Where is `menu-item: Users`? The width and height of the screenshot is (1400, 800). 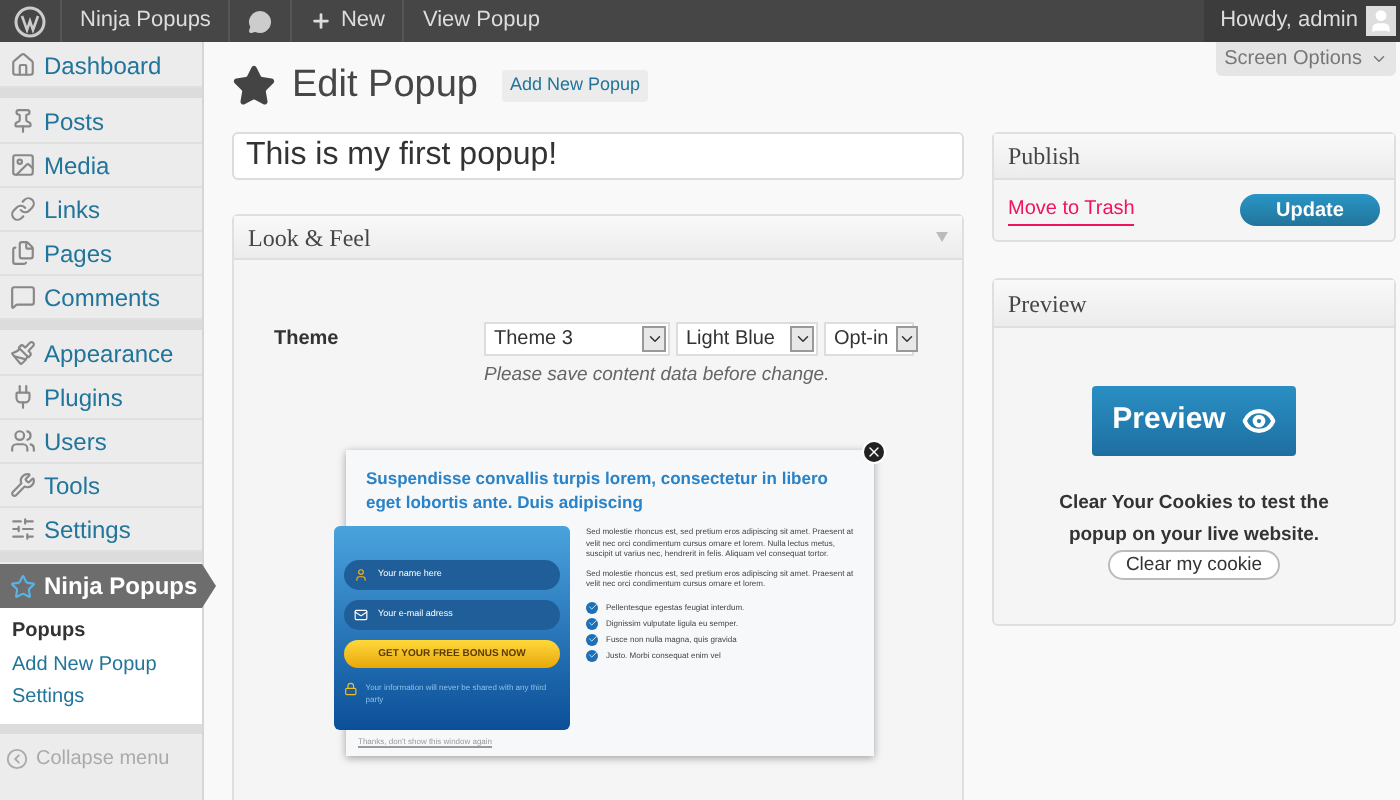 menu-item: Users is located at coordinates (101, 442).